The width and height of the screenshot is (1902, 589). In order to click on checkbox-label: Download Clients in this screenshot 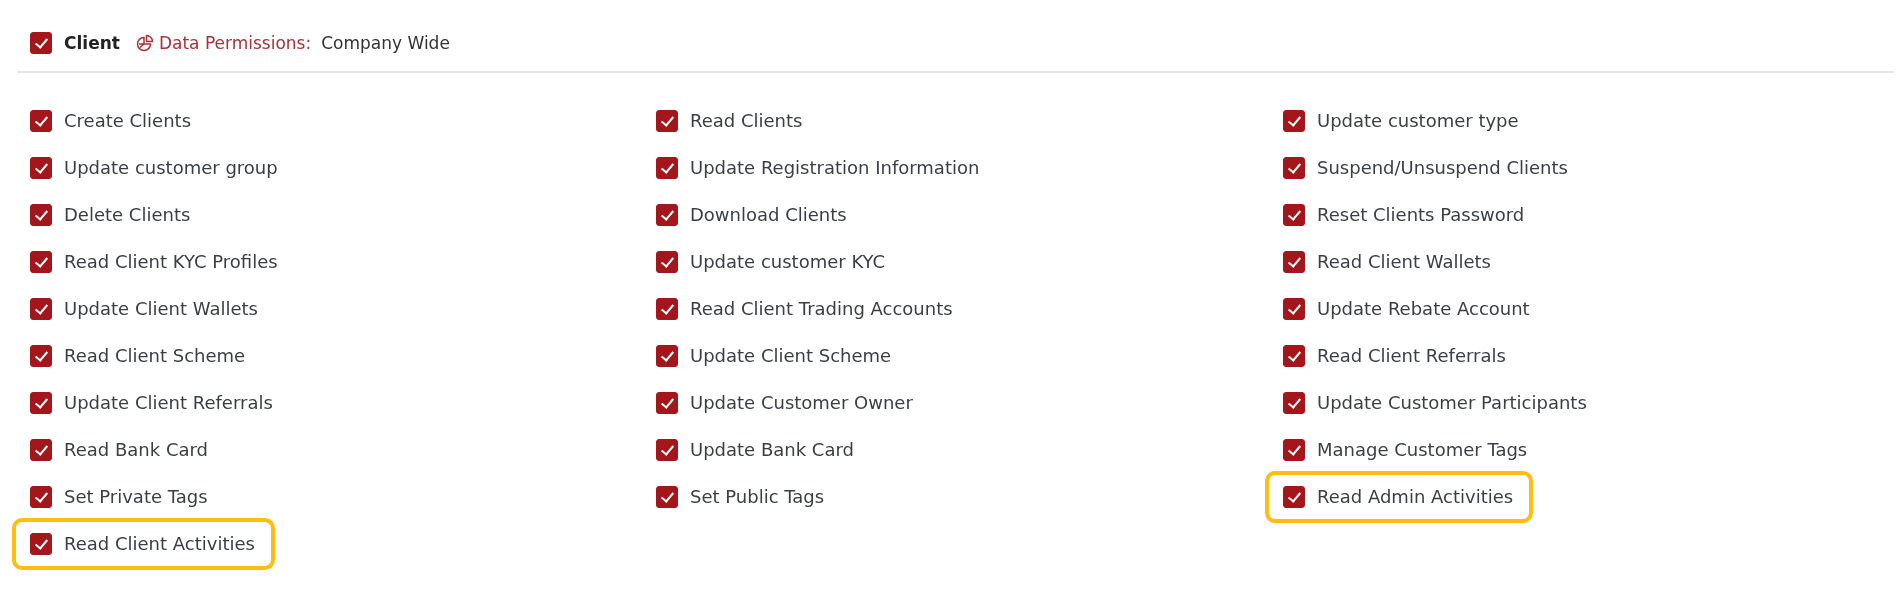, I will do `click(768, 214)`.